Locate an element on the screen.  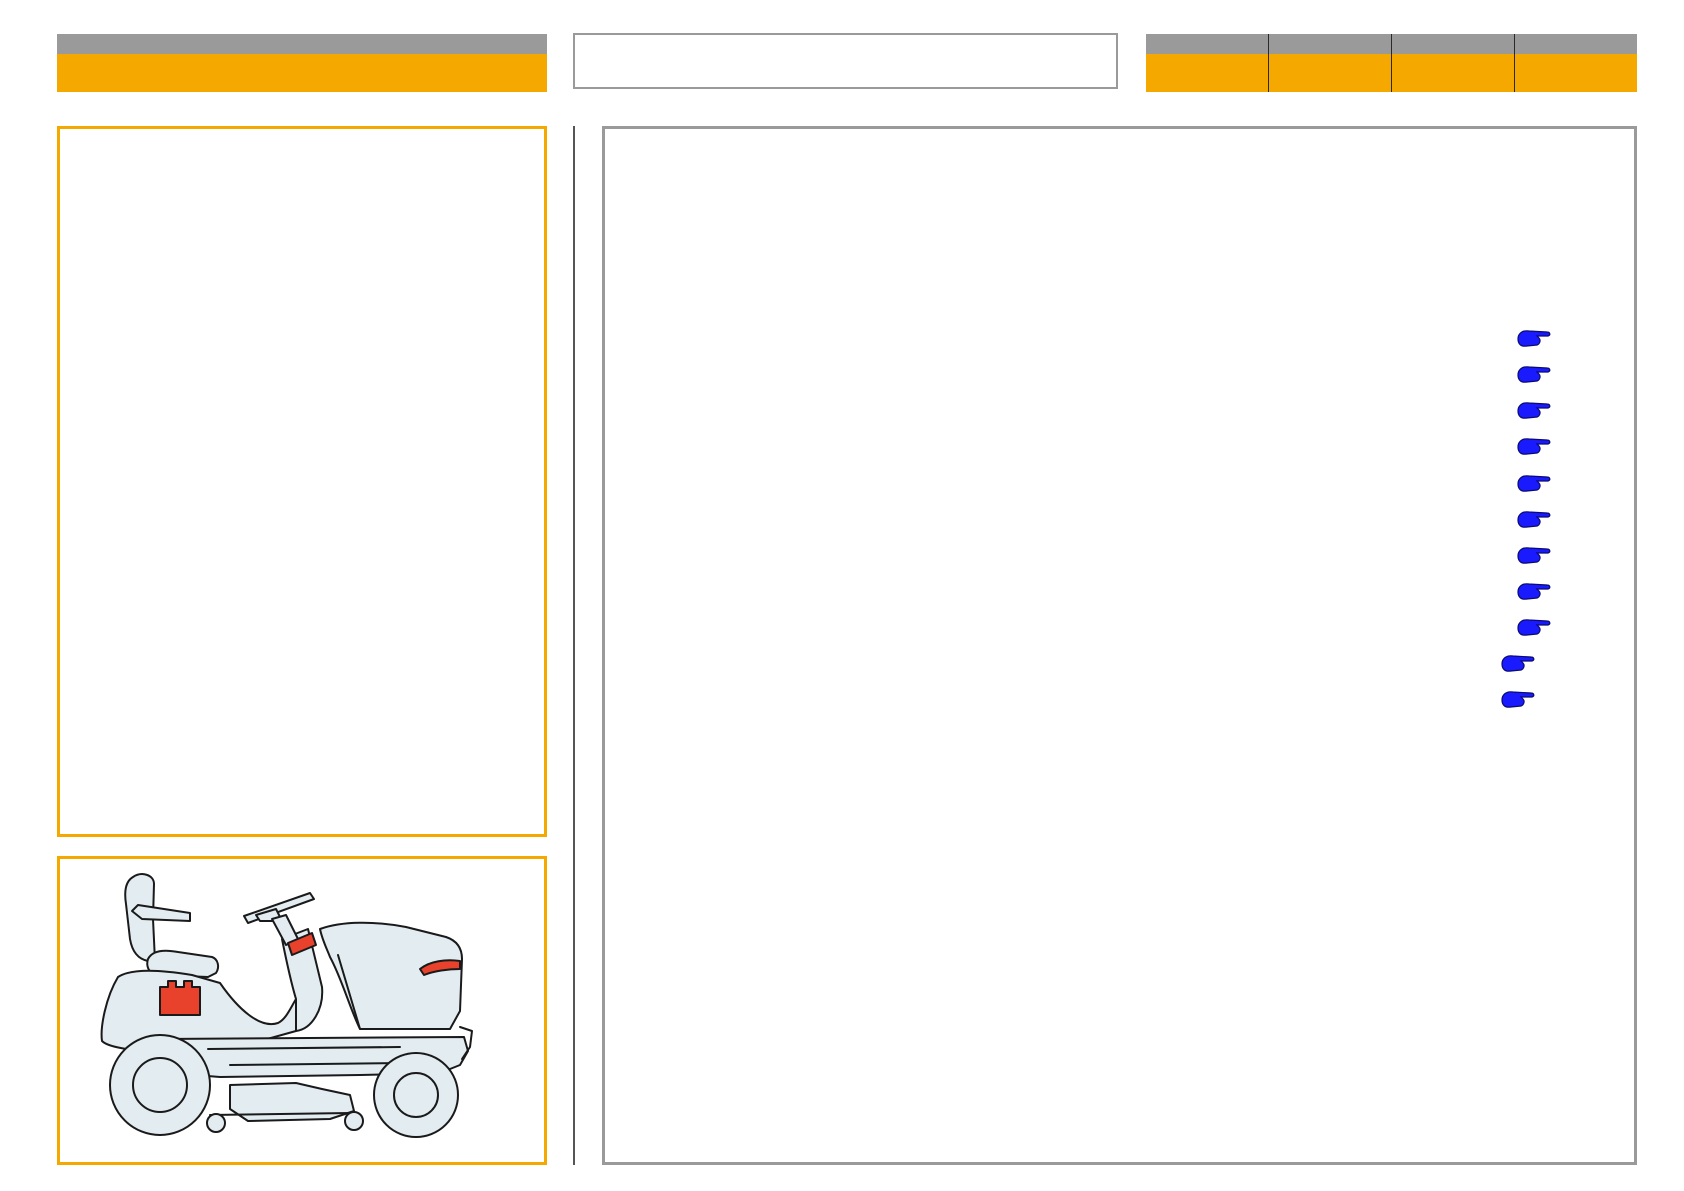
column-divider is located at coordinates (574, 645).